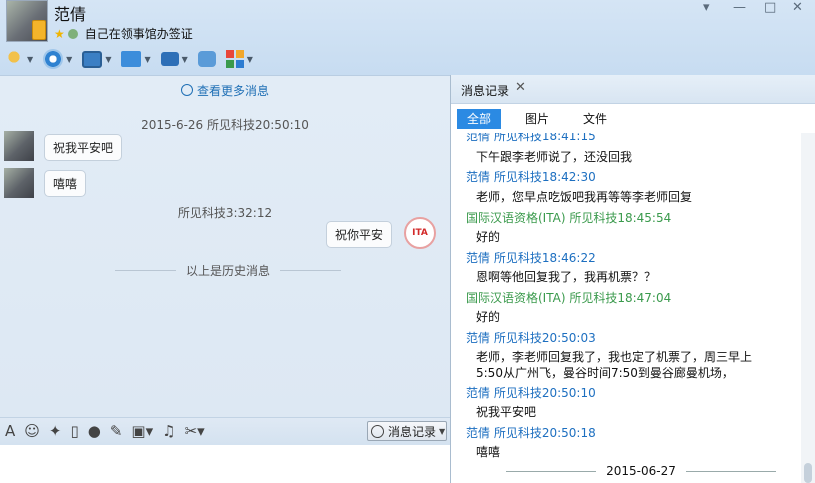 This screenshot has width=815, height=483. What do you see at coordinates (485, 90) in the screenshot?
I see `tab-message-history: 消息记录` at bounding box center [485, 90].